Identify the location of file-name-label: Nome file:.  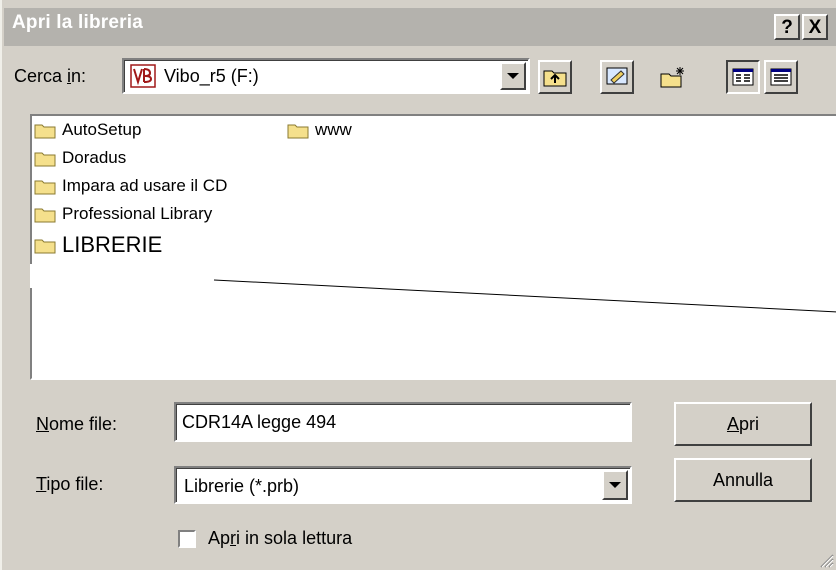
(77, 424).